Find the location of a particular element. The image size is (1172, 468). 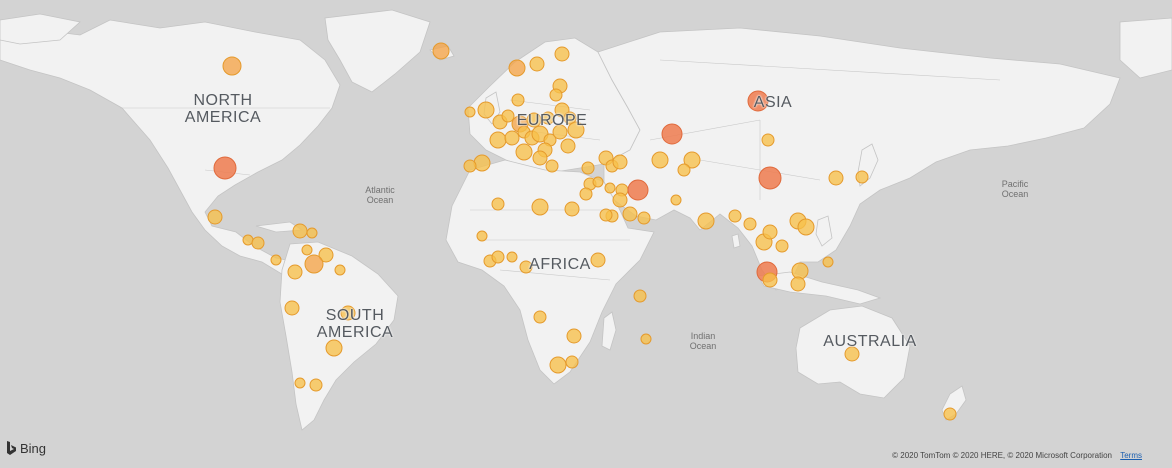

bing-logo: Bing is located at coordinates (26, 448).